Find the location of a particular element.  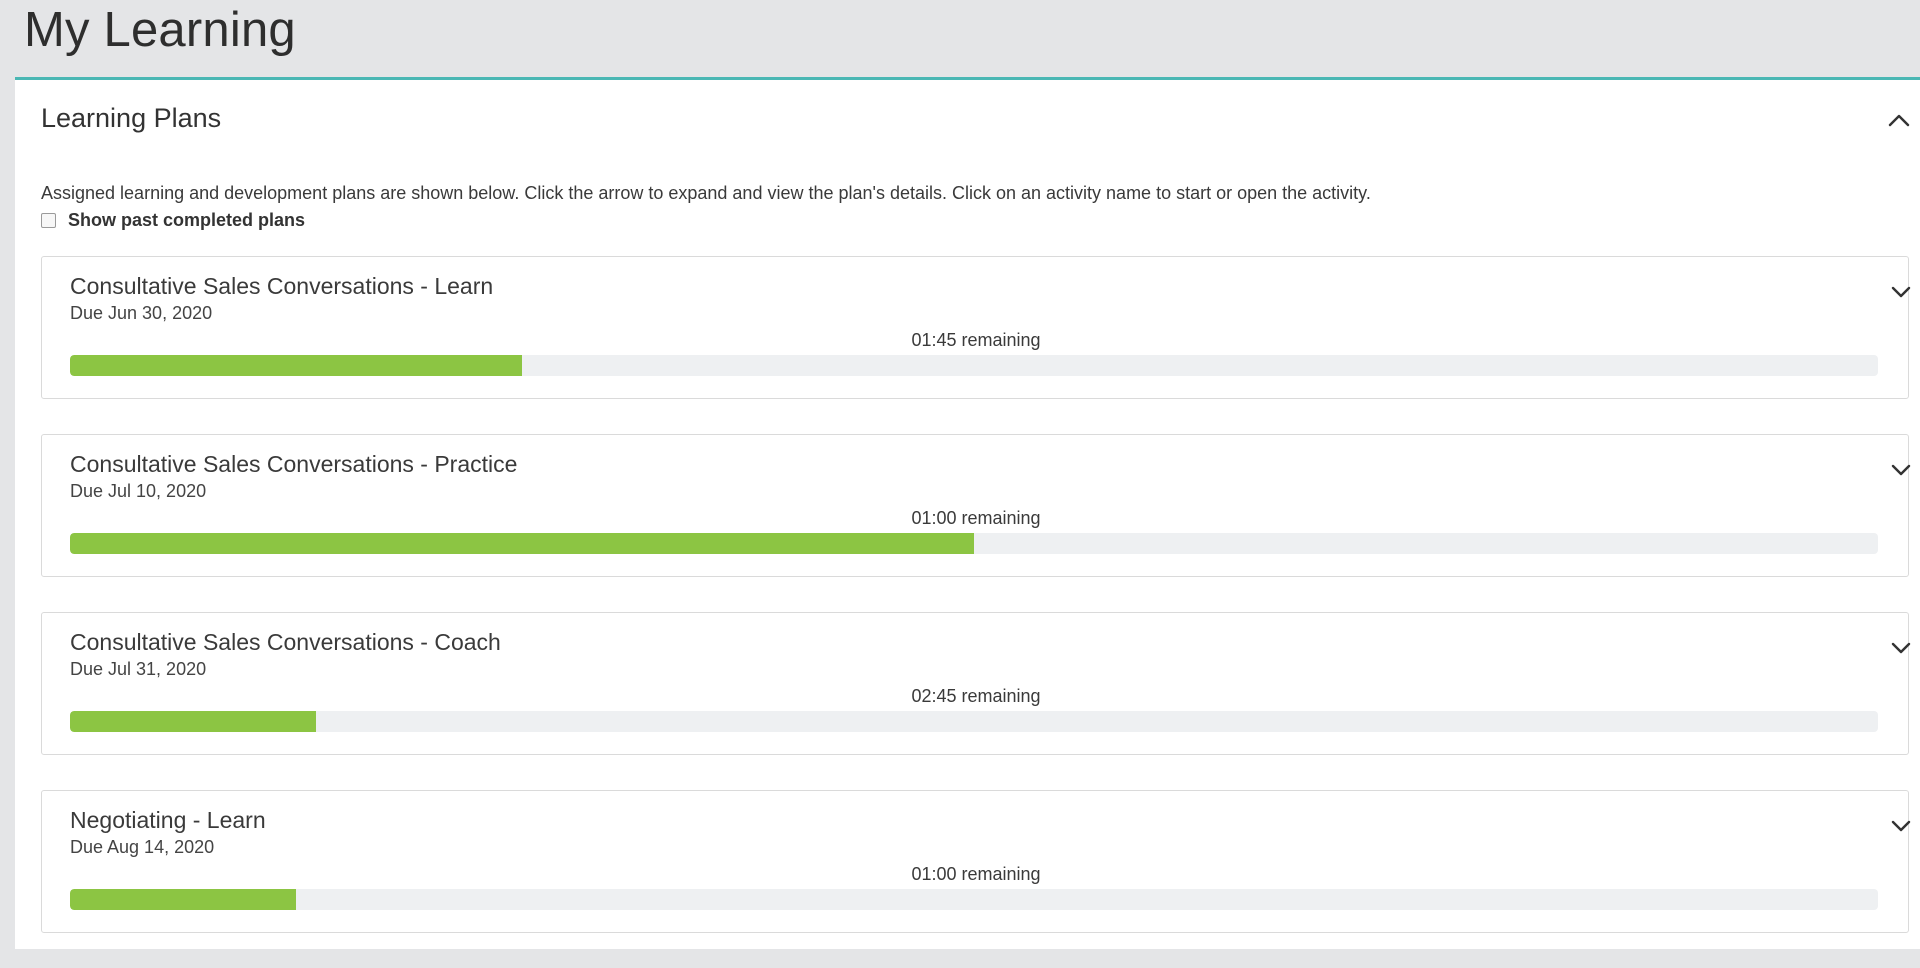

plan-due-date: Due Jun 30, 2020 is located at coordinates (141, 313).